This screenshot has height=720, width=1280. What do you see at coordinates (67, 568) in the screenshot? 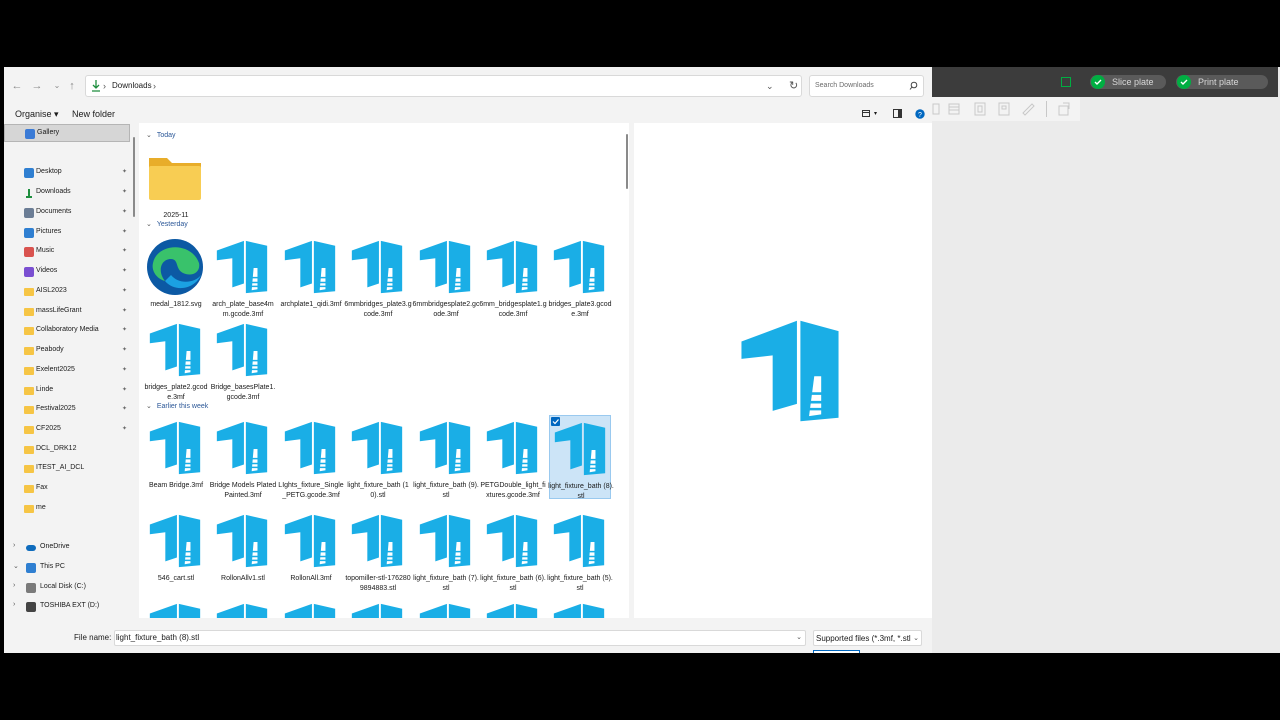
I see `sidebar-item-this-pc: ⌄ This PC` at bounding box center [67, 568].